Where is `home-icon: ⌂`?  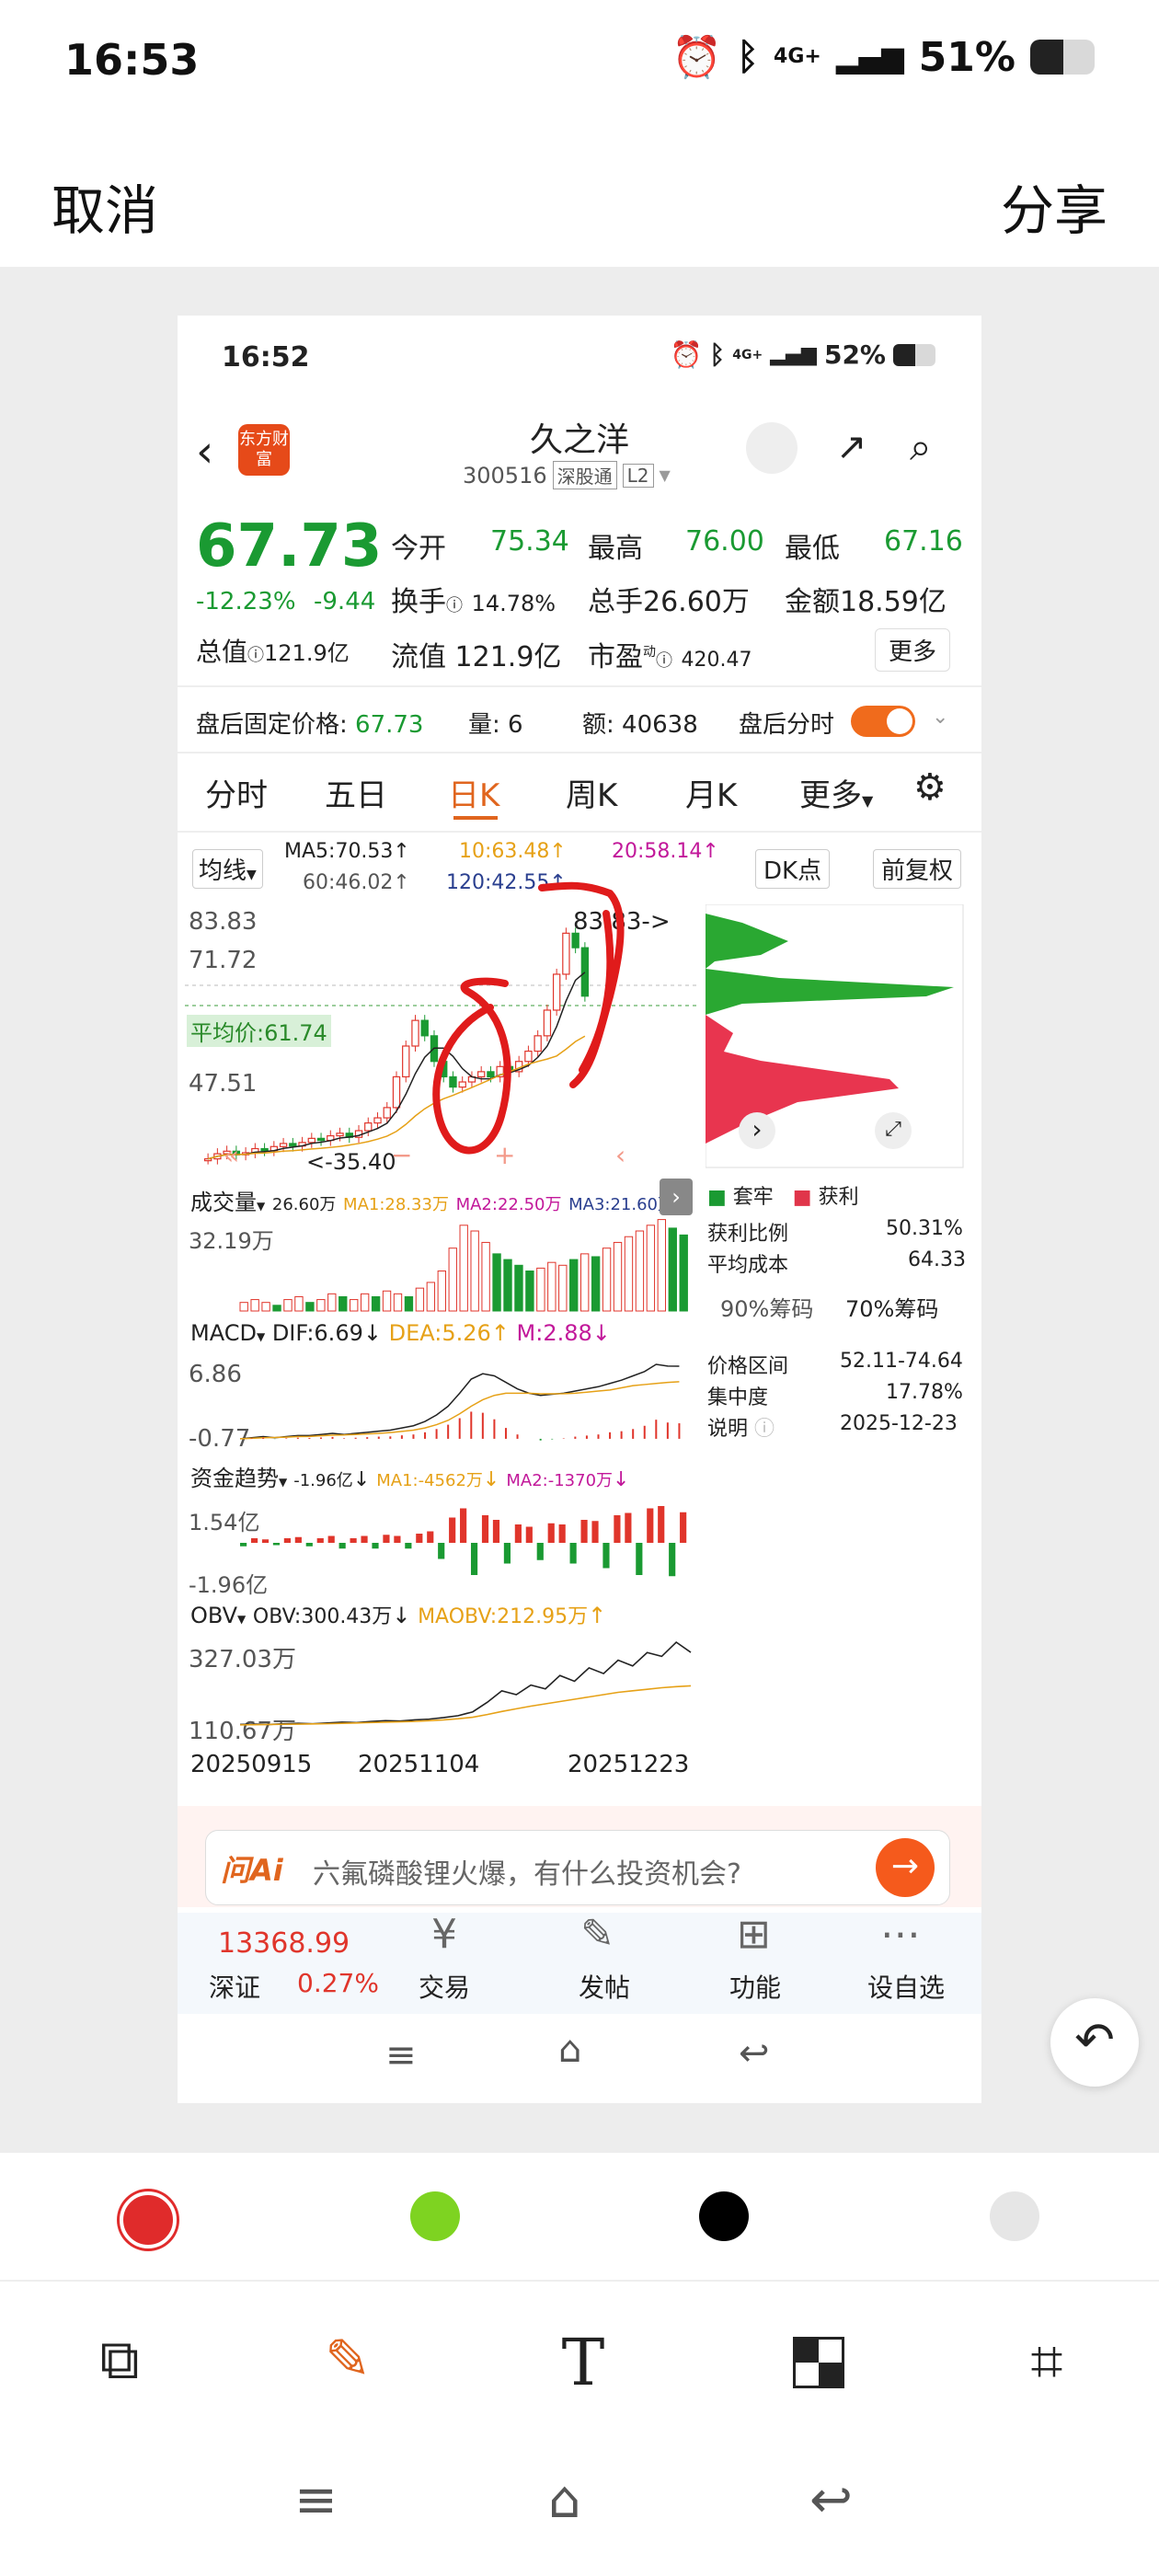 home-icon: ⌂ is located at coordinates (564, 2500).